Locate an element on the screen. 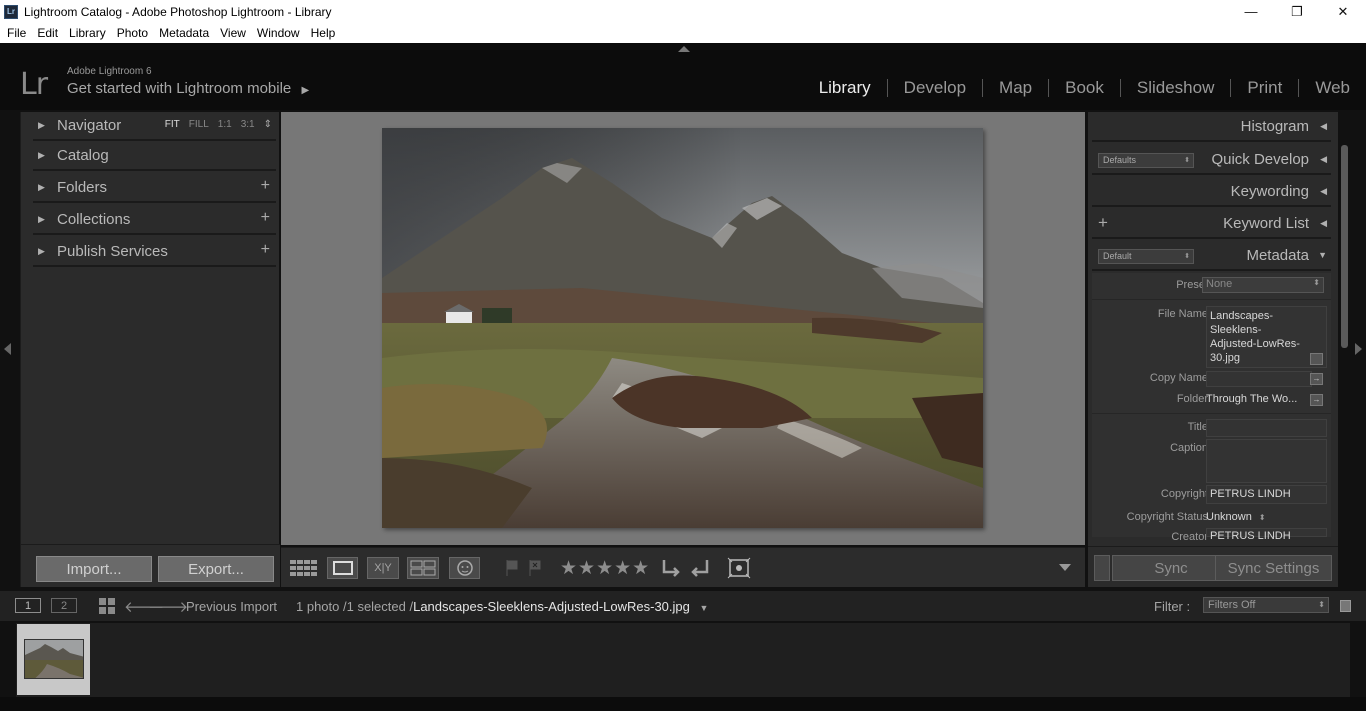  file-name-line: Sleeklens- is located at coordinates (1236, 330).